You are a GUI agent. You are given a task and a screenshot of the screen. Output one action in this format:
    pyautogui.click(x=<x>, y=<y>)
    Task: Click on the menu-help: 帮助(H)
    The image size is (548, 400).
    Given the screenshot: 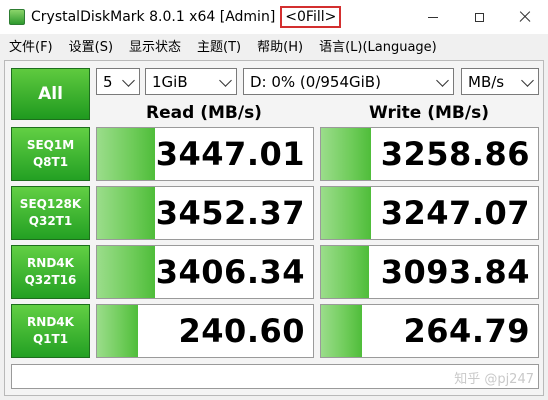 What is the action you would take?
    pyautogui.click(x=280, y=45)
    